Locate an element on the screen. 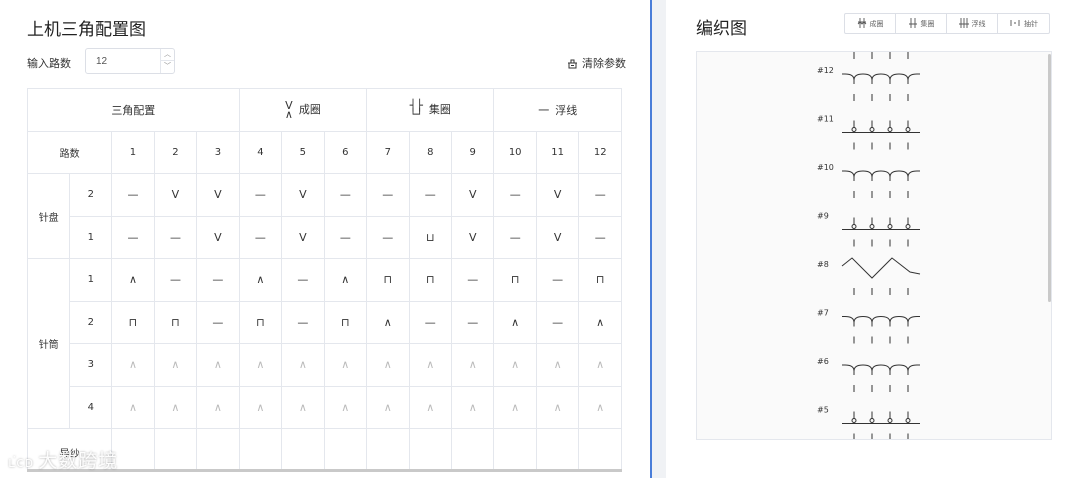  route-number-6: 6 is located at coordinates (346, 152).